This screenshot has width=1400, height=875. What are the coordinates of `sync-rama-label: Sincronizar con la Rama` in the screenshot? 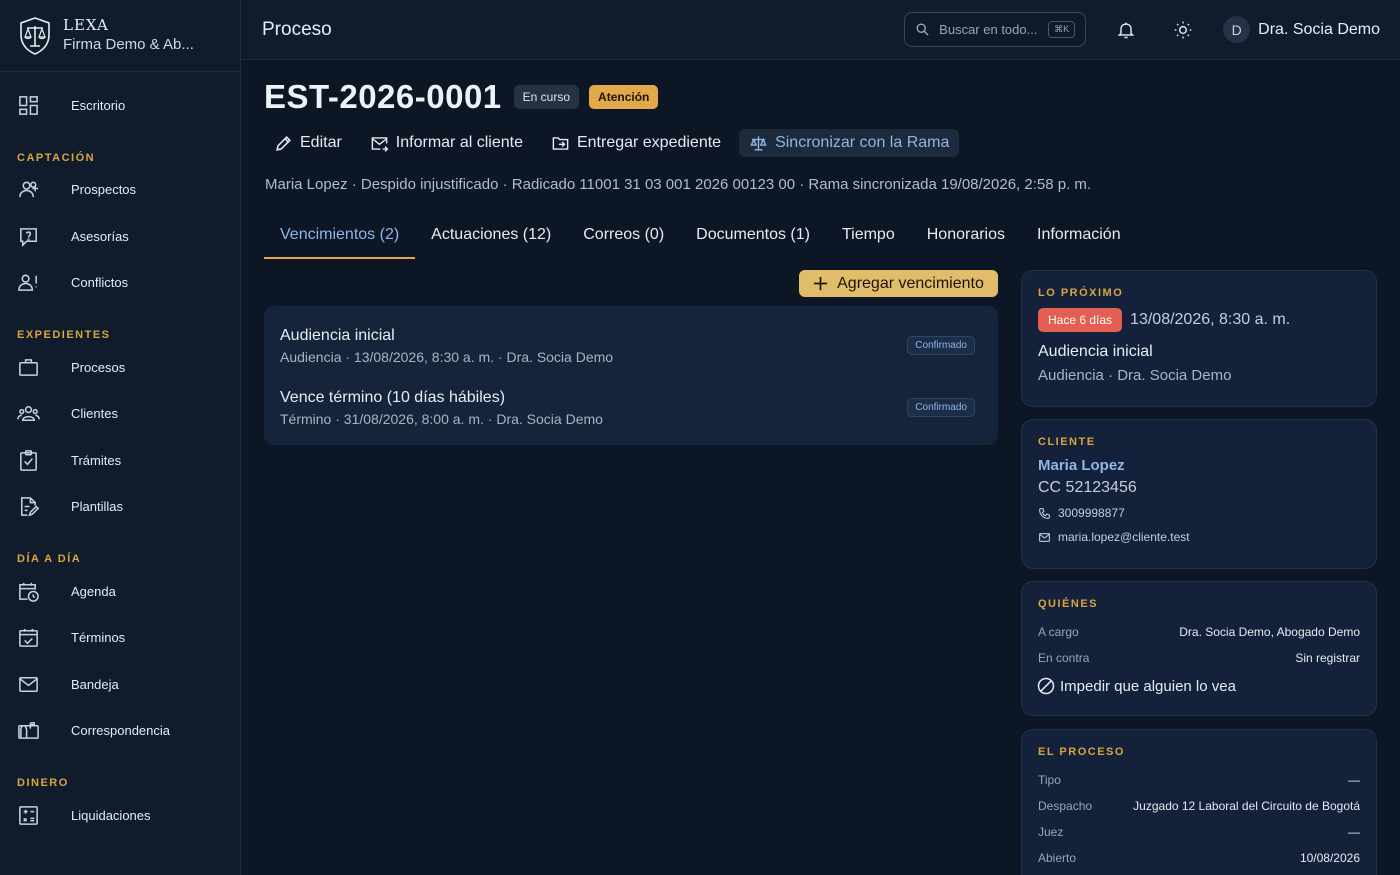 It's located at (862, 142).